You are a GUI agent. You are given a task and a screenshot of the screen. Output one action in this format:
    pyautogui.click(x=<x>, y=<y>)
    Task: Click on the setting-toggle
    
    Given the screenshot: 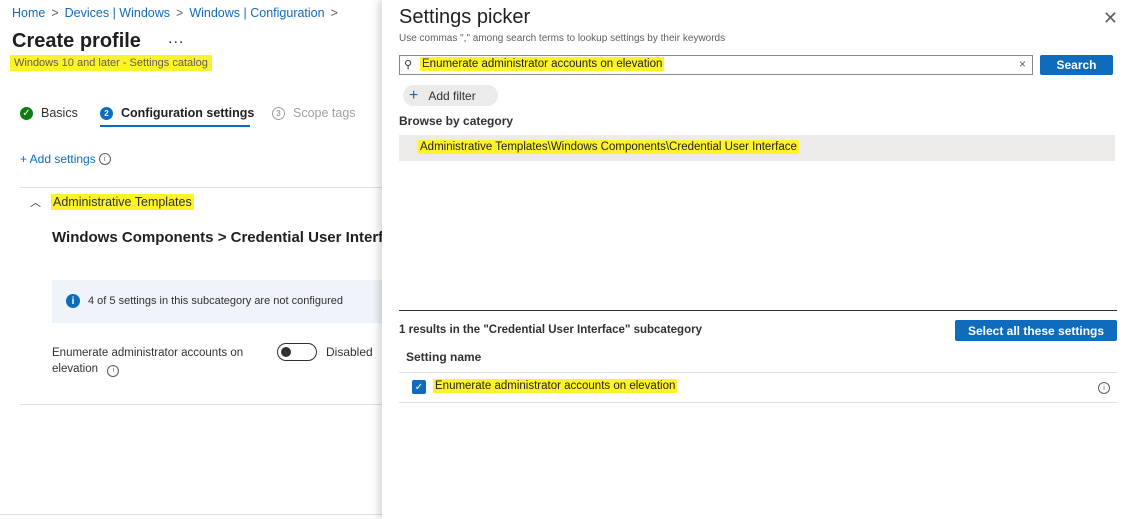 What is the action you would take?
    pyautogui.click(x=297, y=352)
    